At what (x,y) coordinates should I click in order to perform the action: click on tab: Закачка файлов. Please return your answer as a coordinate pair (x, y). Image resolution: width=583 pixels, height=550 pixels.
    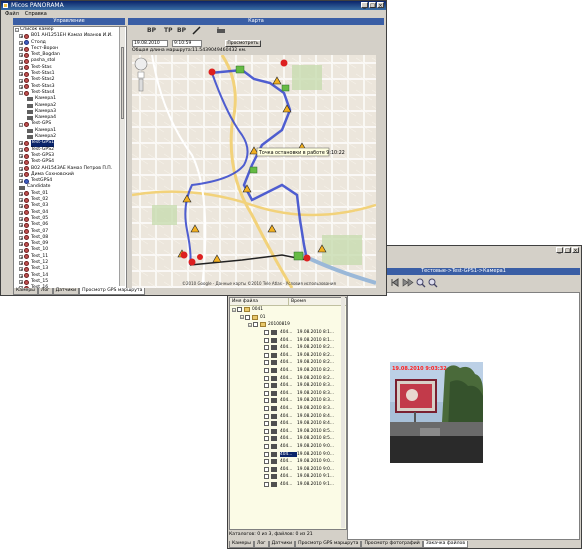
    Looking at the image, I should click on (445, 544).